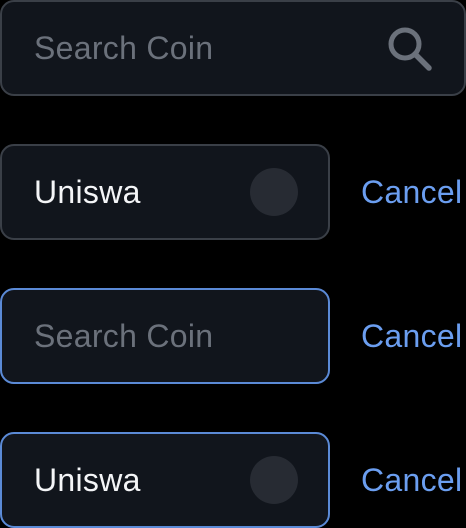  Describe the element at coordinates (409, 48) in the screenshot. I see `search-icon` at that location.